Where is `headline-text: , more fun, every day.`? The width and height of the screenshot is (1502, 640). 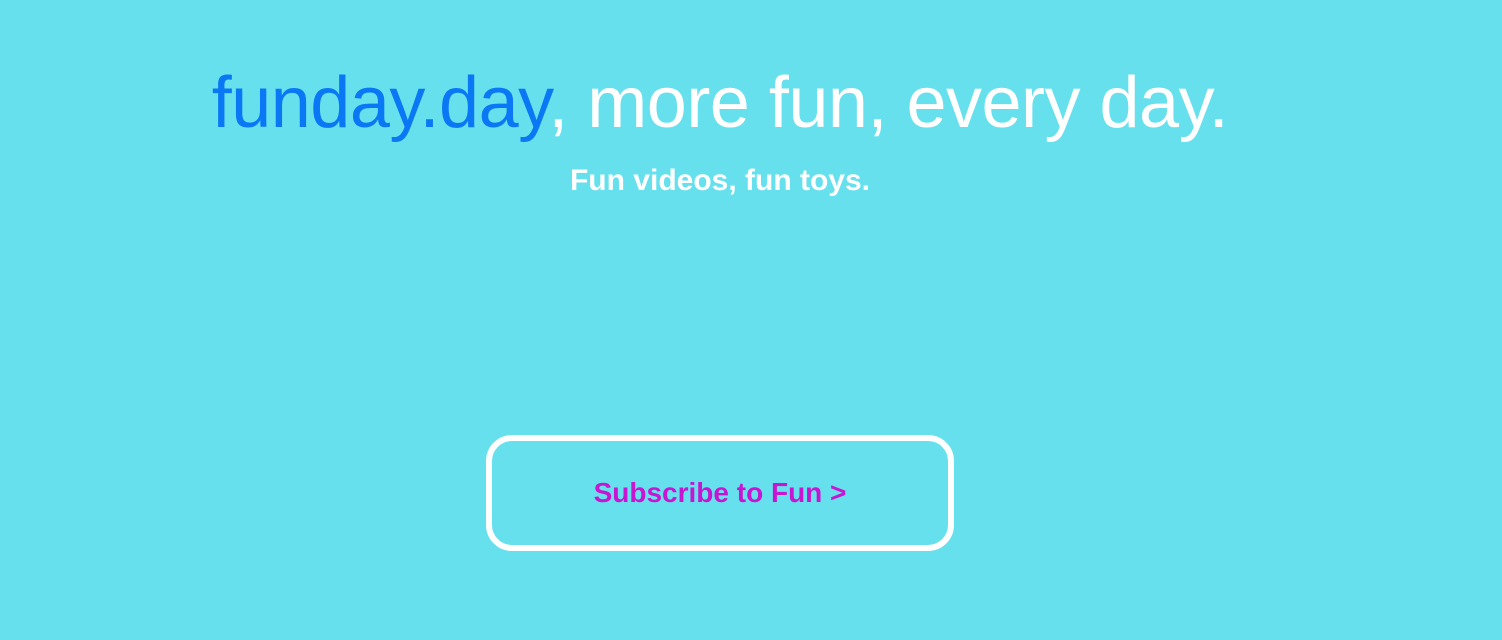 headline-text: , more fun, every day. is located at coordinates (888, 103).